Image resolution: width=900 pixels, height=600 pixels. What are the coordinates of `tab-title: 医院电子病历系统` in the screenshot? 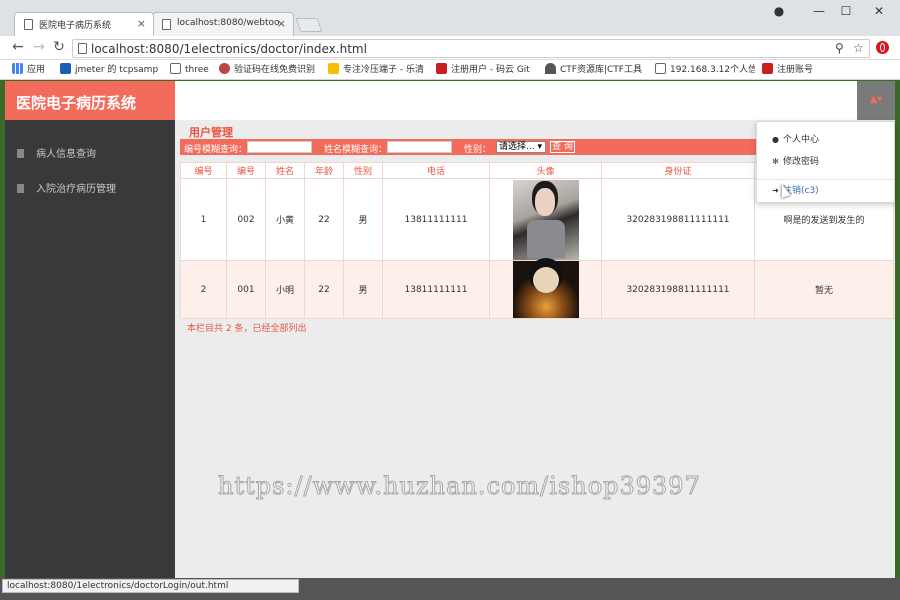 It's located at (75, 26).